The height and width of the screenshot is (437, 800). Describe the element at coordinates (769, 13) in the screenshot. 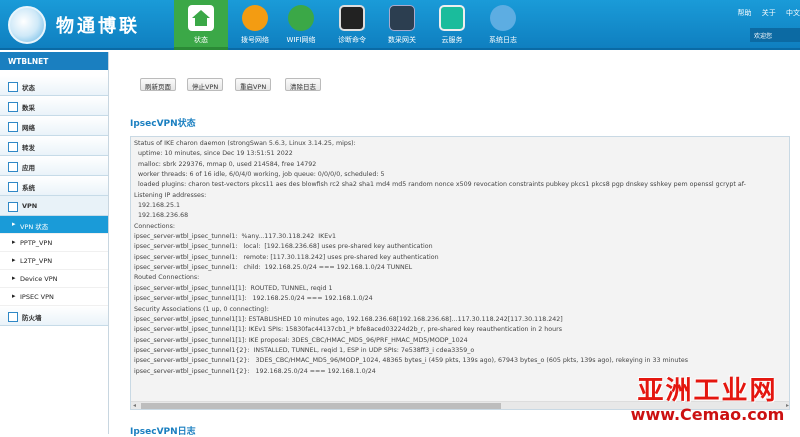

I see `about-link: 关于` at that location.